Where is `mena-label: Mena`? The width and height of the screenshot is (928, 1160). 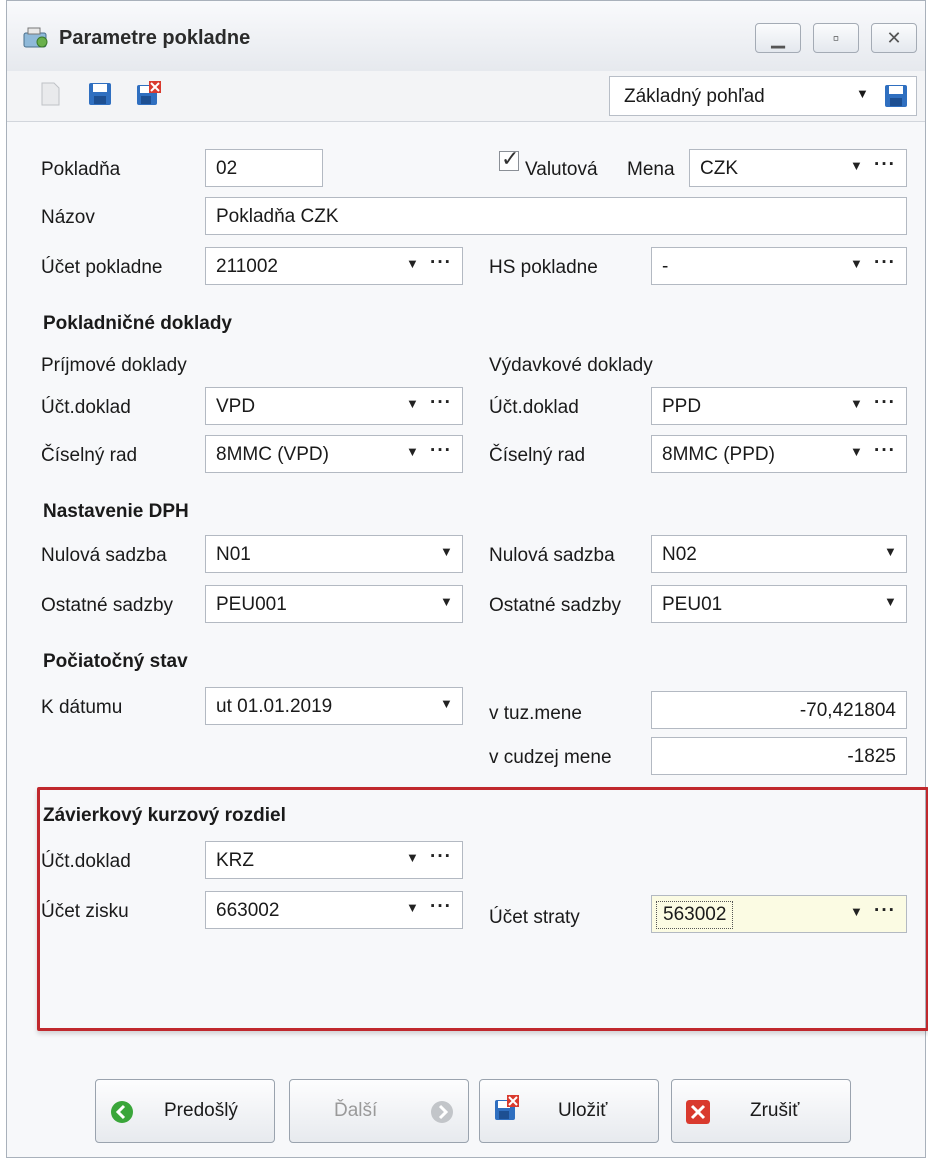
mena-label: Mena is located at coordinates (651, 169).